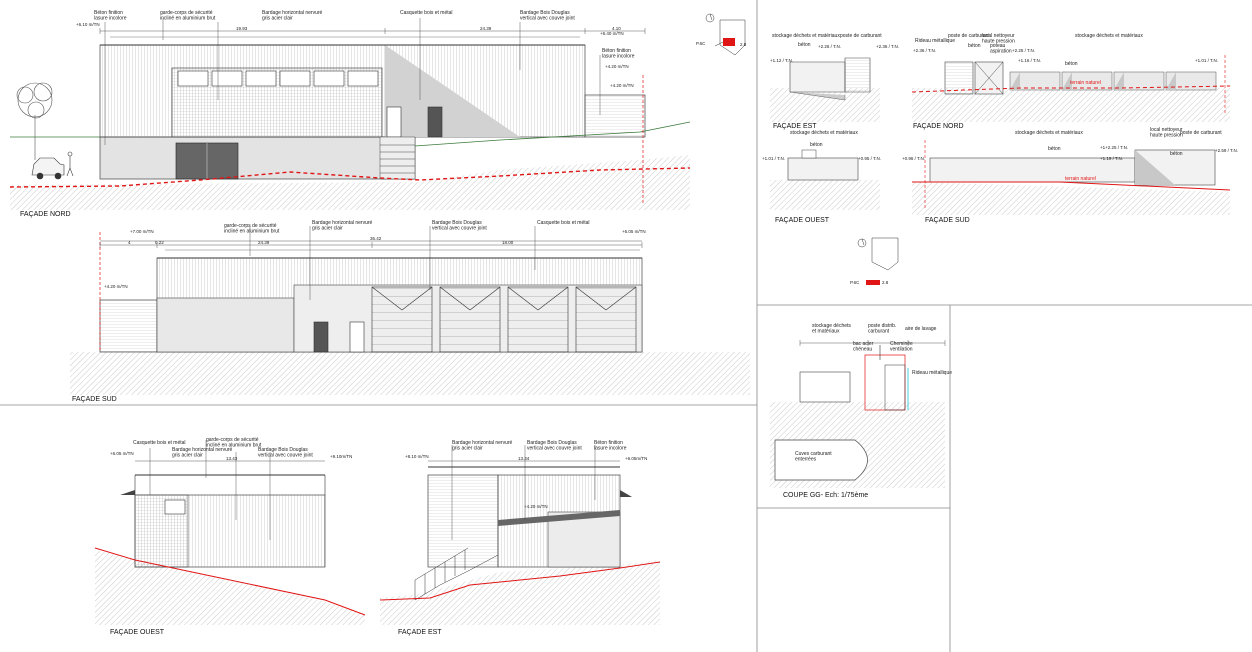 The width and height of the screenshot is (1252, 652). I want to click on nord-level-1: +6.10 m/TN, so click(88, 24).